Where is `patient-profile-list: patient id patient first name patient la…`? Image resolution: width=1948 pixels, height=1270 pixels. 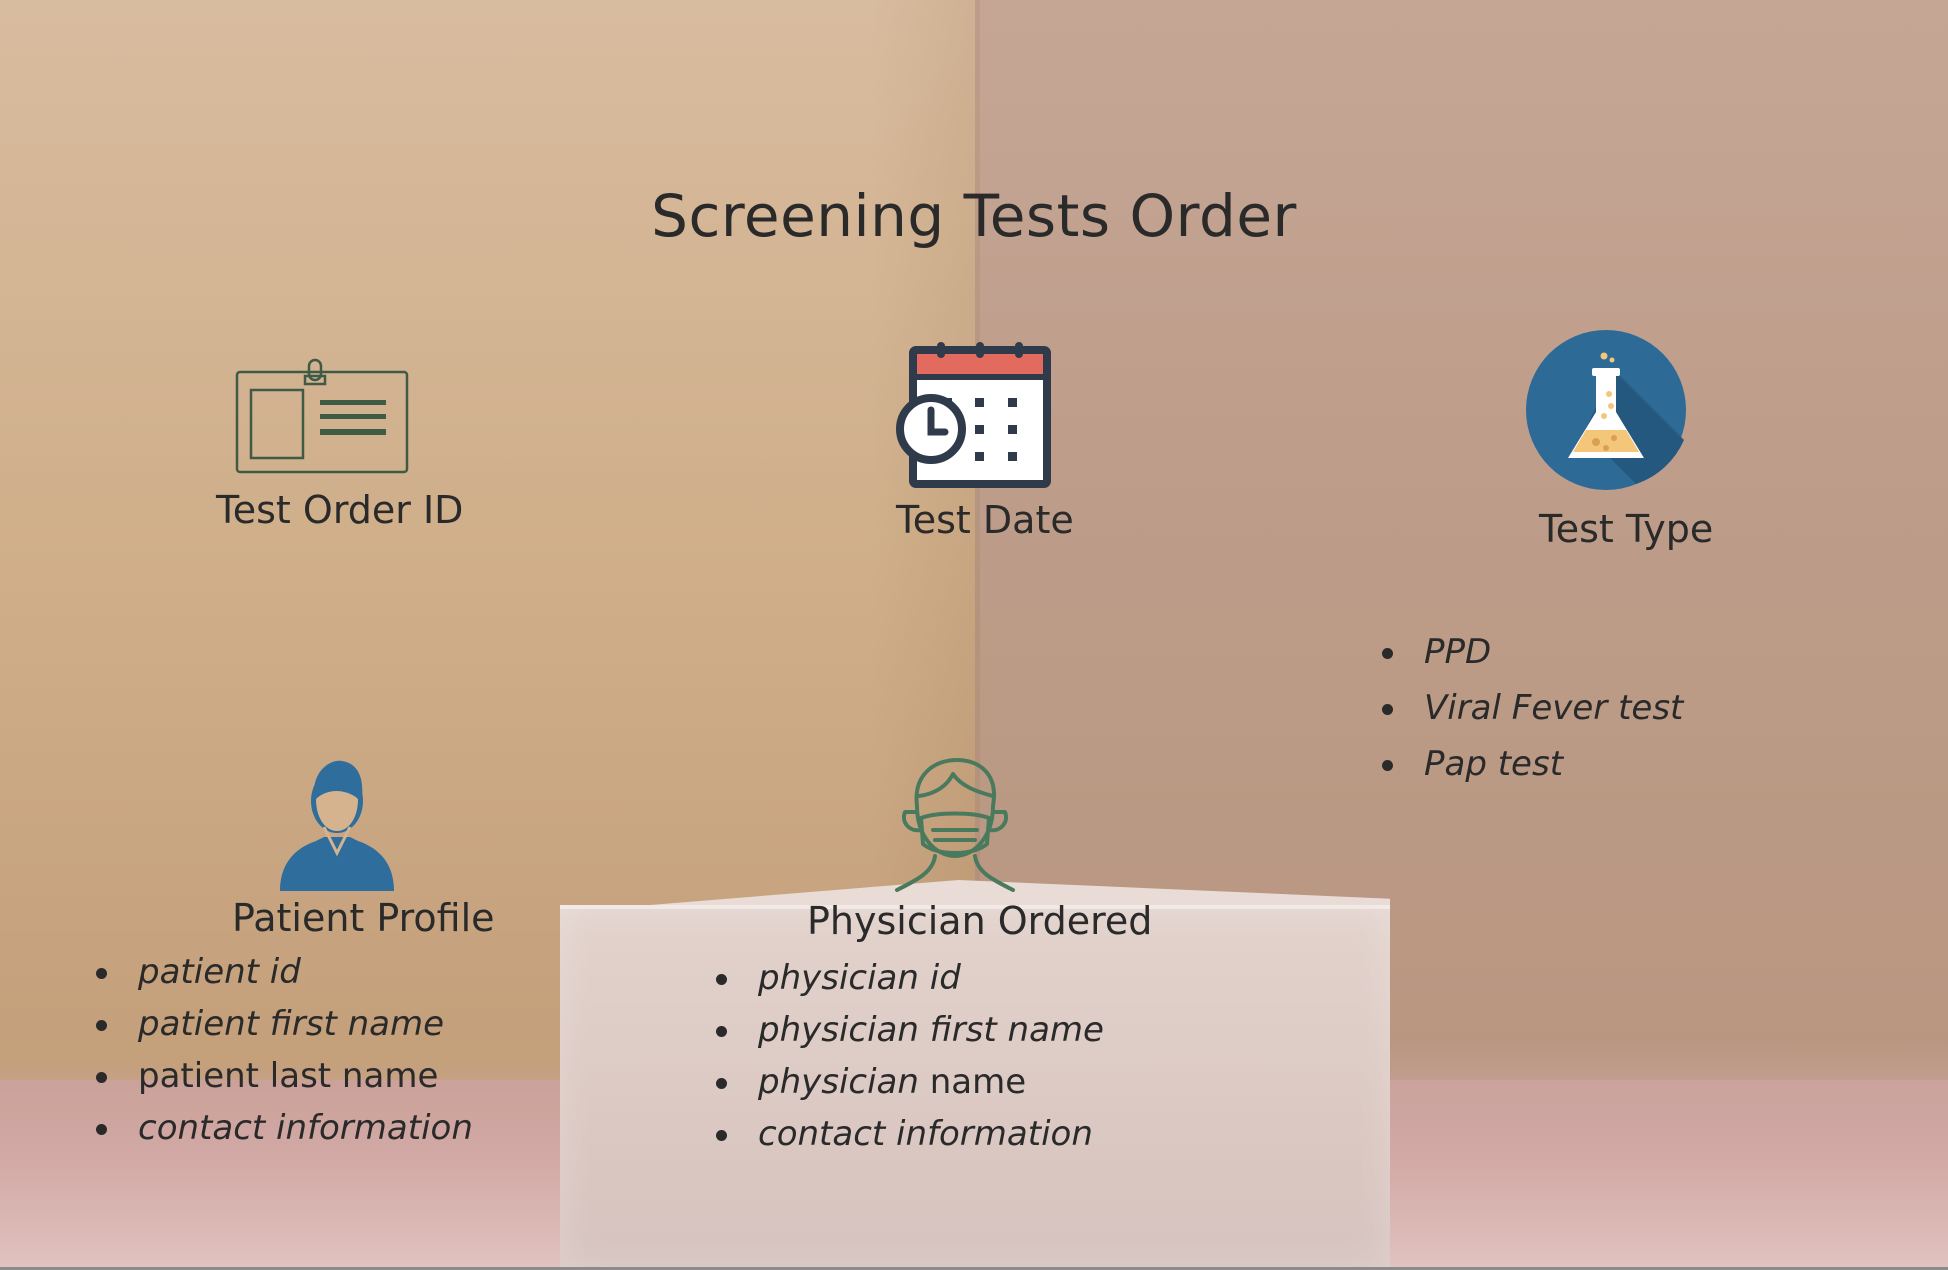
patient-profile-list: patient id patient first name patient la… is located at coordinates (284, 1050).